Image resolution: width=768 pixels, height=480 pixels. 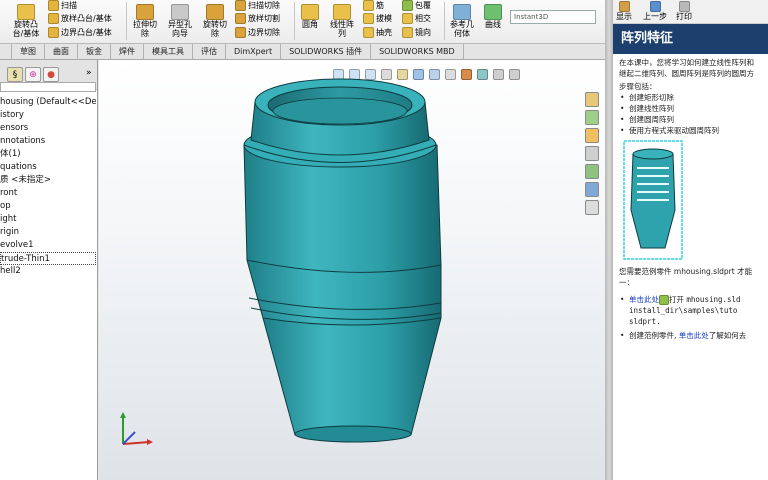 What do you see at coordinates (626, 282) in the screenshot?
I see `need-part-text: 一：` at bounding box center [626, 282].